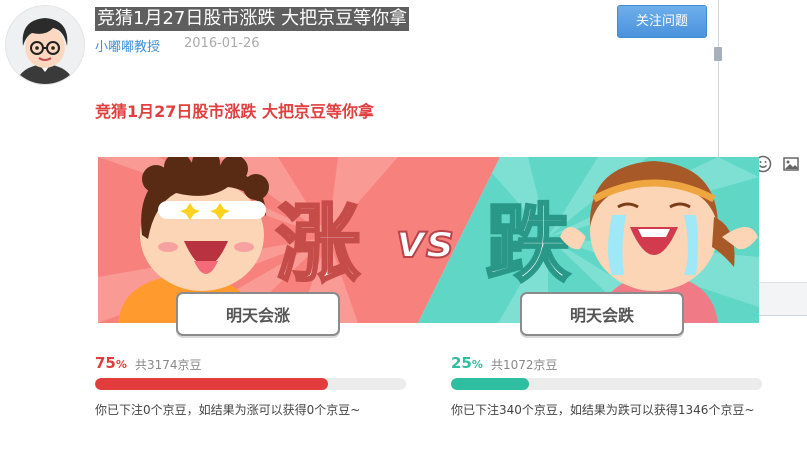 The height and width of the screenshot is (460, 807). What do you see at coordinates (168, 365) in the screenshot?
I see `up-total: 共3174京豆` at bounding box center [168, 365].